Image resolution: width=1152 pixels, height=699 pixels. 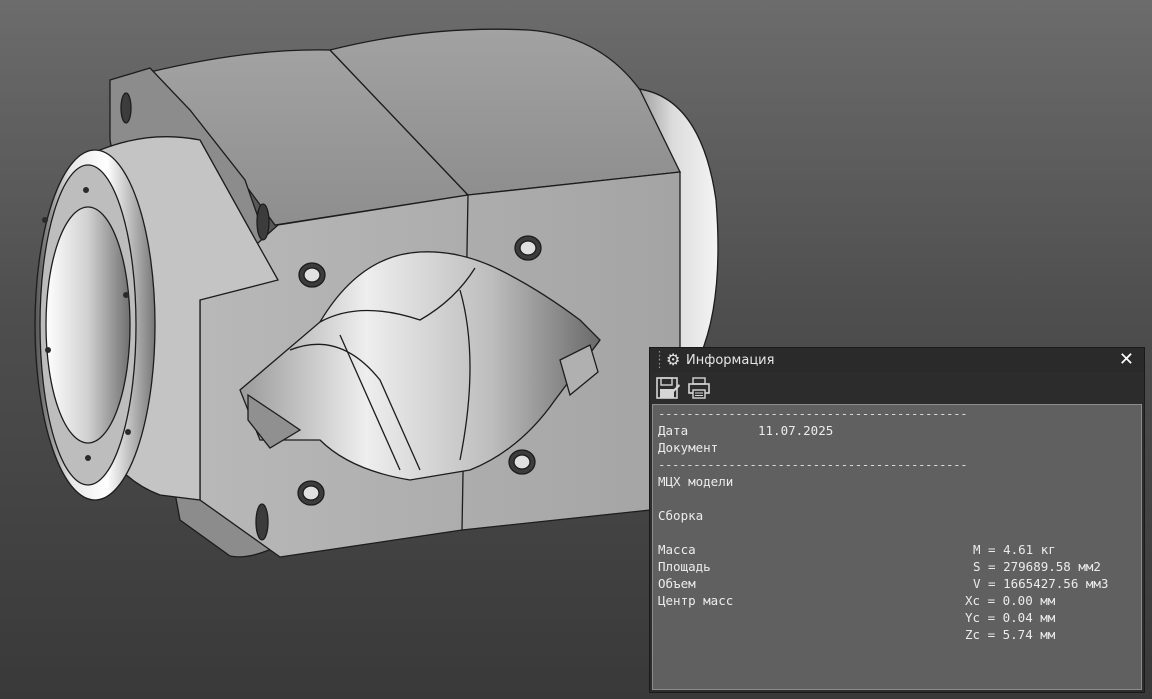 What do you see at coordinates (684, 566) in the screenshot?
I see `area-label: Площадь` at bounding box center [684, 566].